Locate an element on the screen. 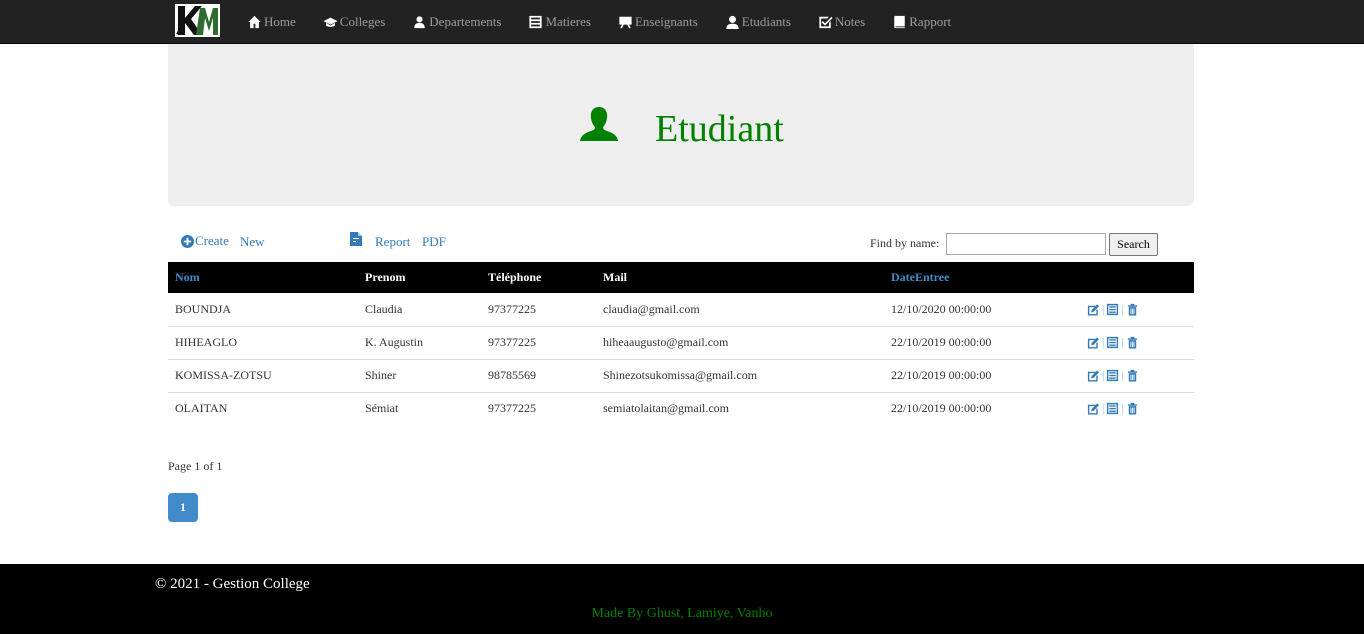 Image resolution: width=1364 pixels, height=634 pixels. copyright: © 2021 - Gestion College is located at coordinates (232, 584).